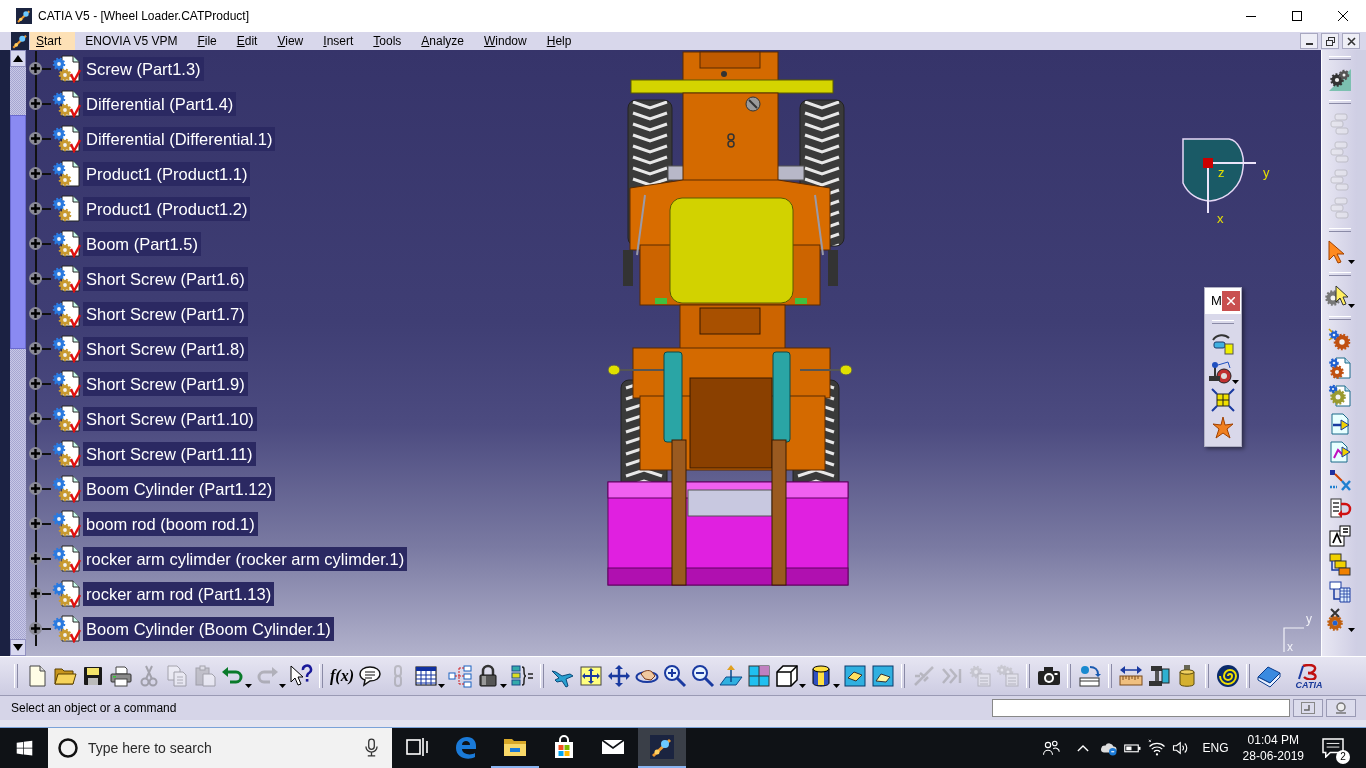 The height and width of the screenshot is (768, 1366). What do you see at coordinates (167, 208) in the screenshot?
I see `tree-node: Product1 (Product1.2)` at bounding box center [167, 208].